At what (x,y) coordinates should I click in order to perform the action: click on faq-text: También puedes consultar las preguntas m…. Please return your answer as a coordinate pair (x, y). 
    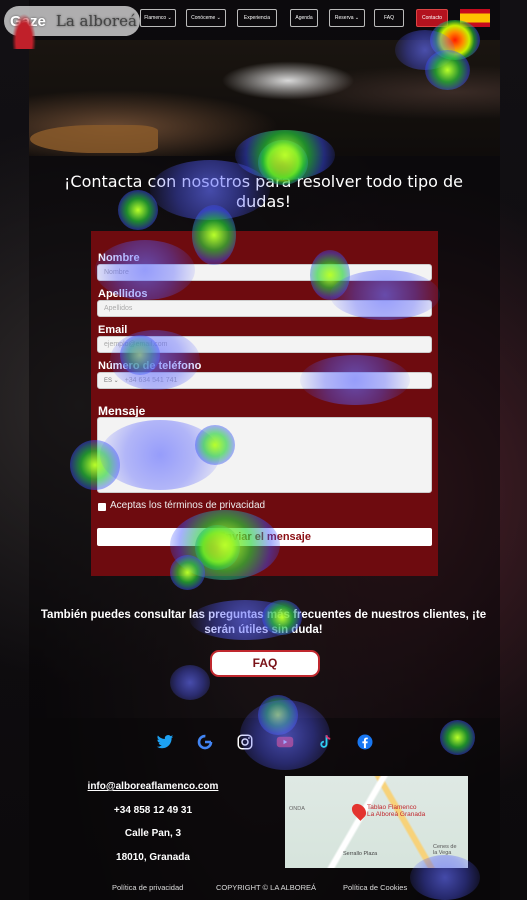
    Looking at the image, I should click on (263, 622).